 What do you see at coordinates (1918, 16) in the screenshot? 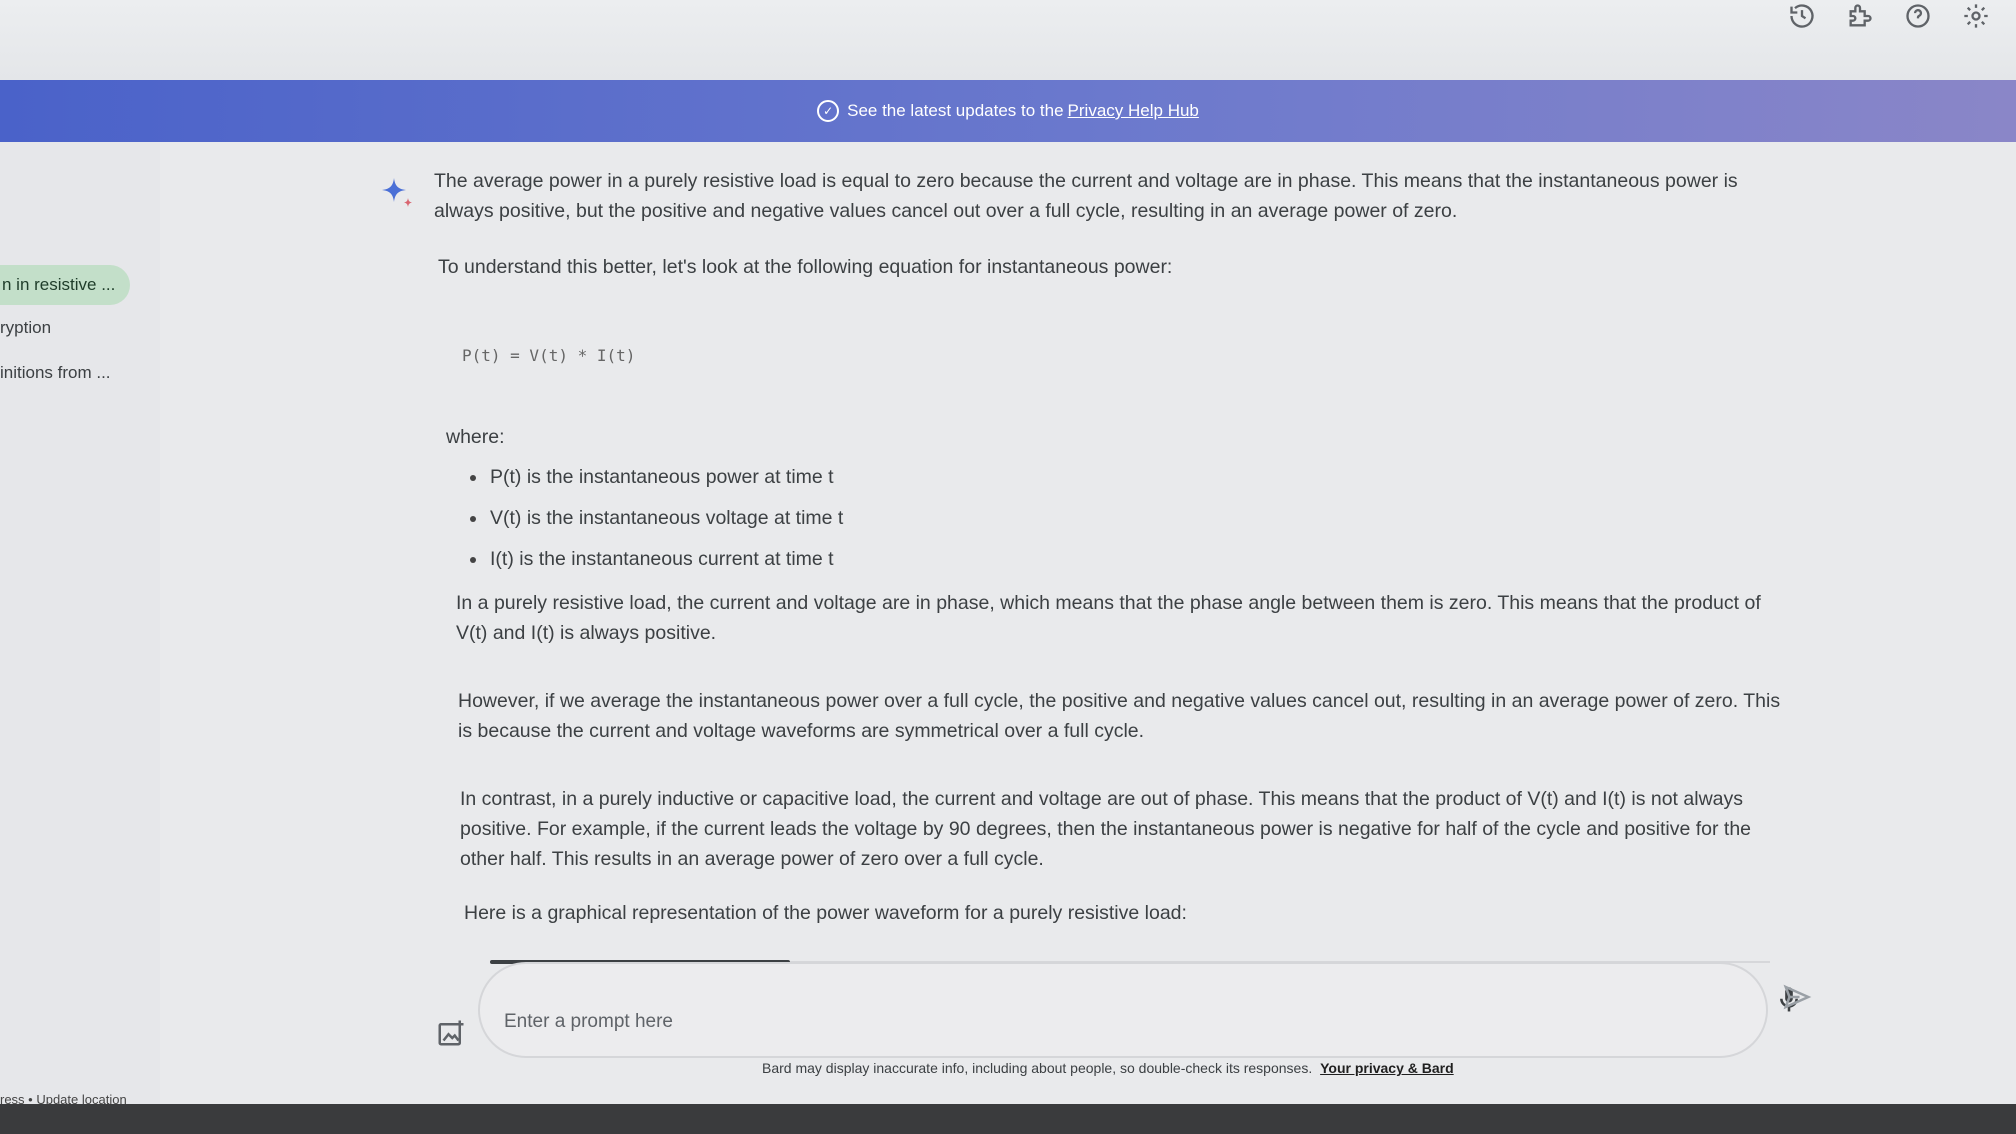
I see `help-icon` at bounding box center [1918, 16].